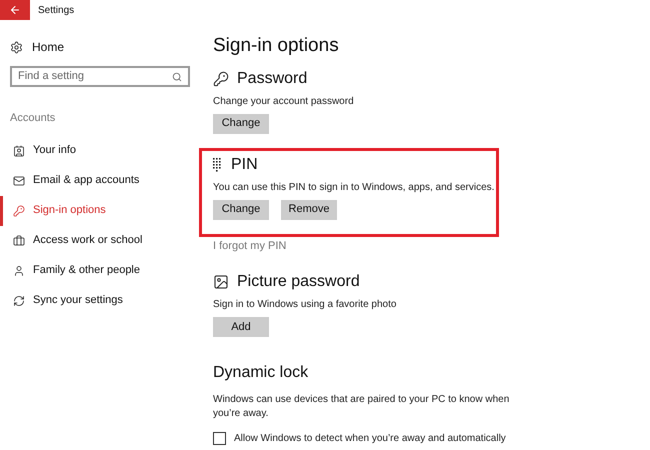 This screenshot has height=450, width=650. I want to click on search-placeholder: Find a setting, so click(51, 76).